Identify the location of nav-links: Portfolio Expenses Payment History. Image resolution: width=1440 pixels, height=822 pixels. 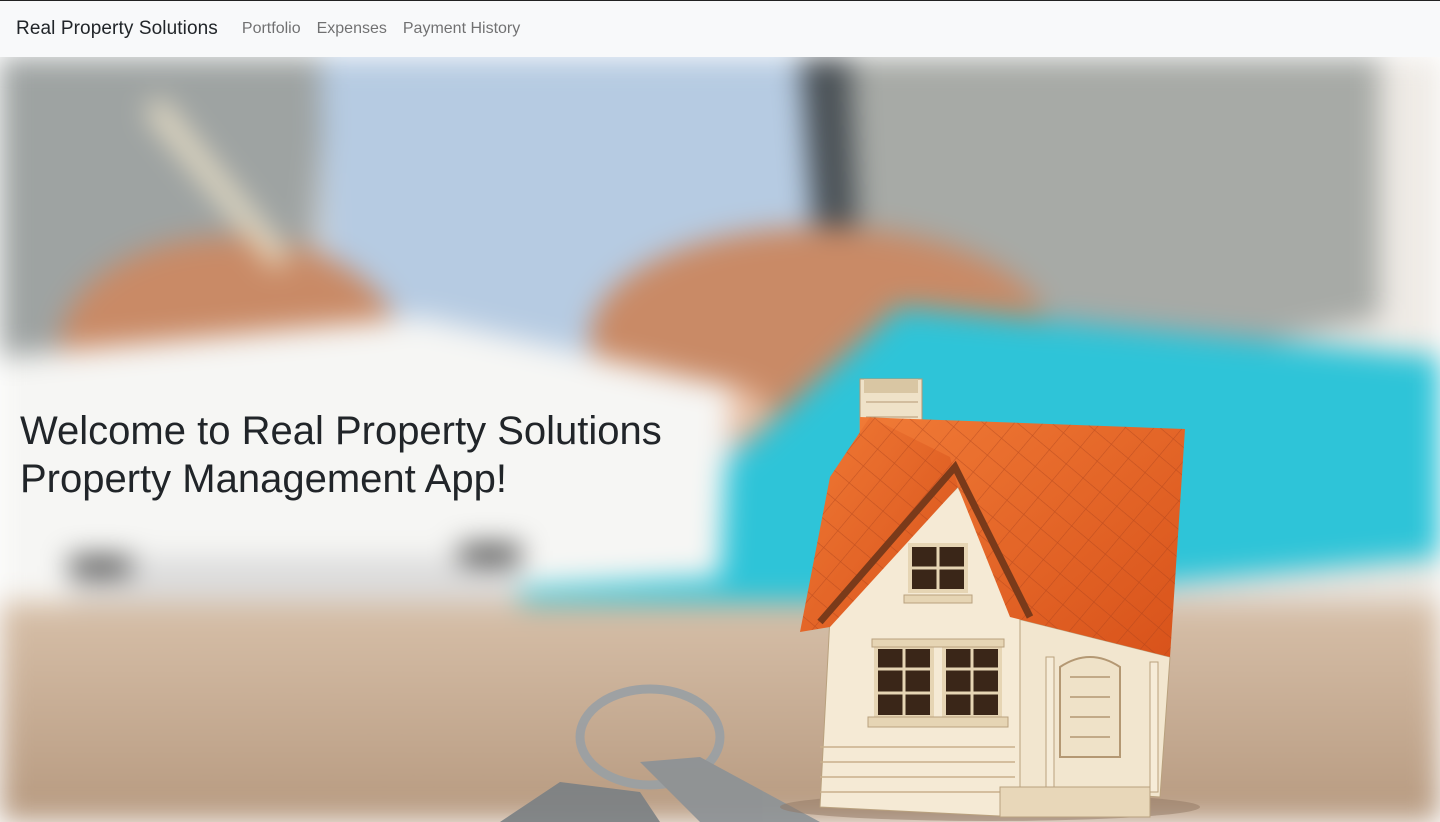
(381, 29).